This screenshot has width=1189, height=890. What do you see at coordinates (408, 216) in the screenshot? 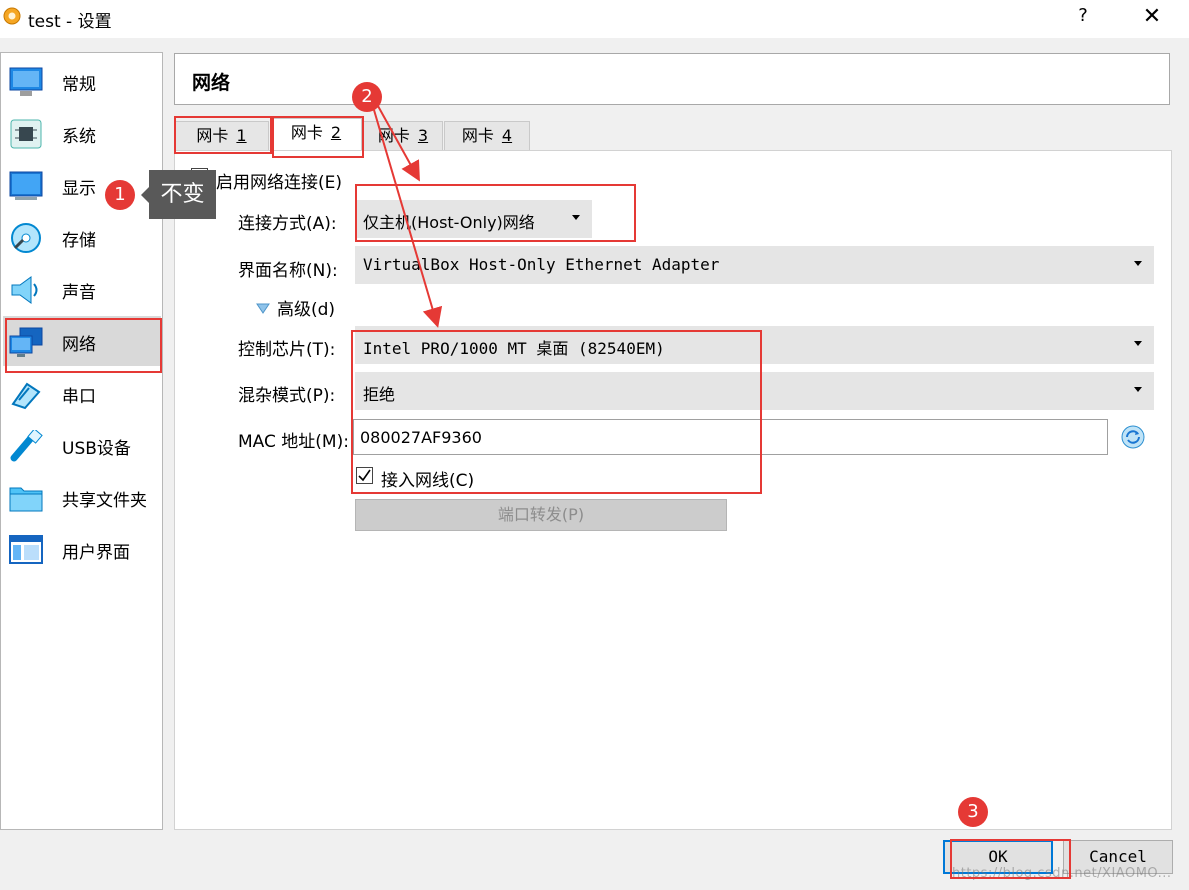
I see `annotation-arrows` at bounding box center [408, 216].